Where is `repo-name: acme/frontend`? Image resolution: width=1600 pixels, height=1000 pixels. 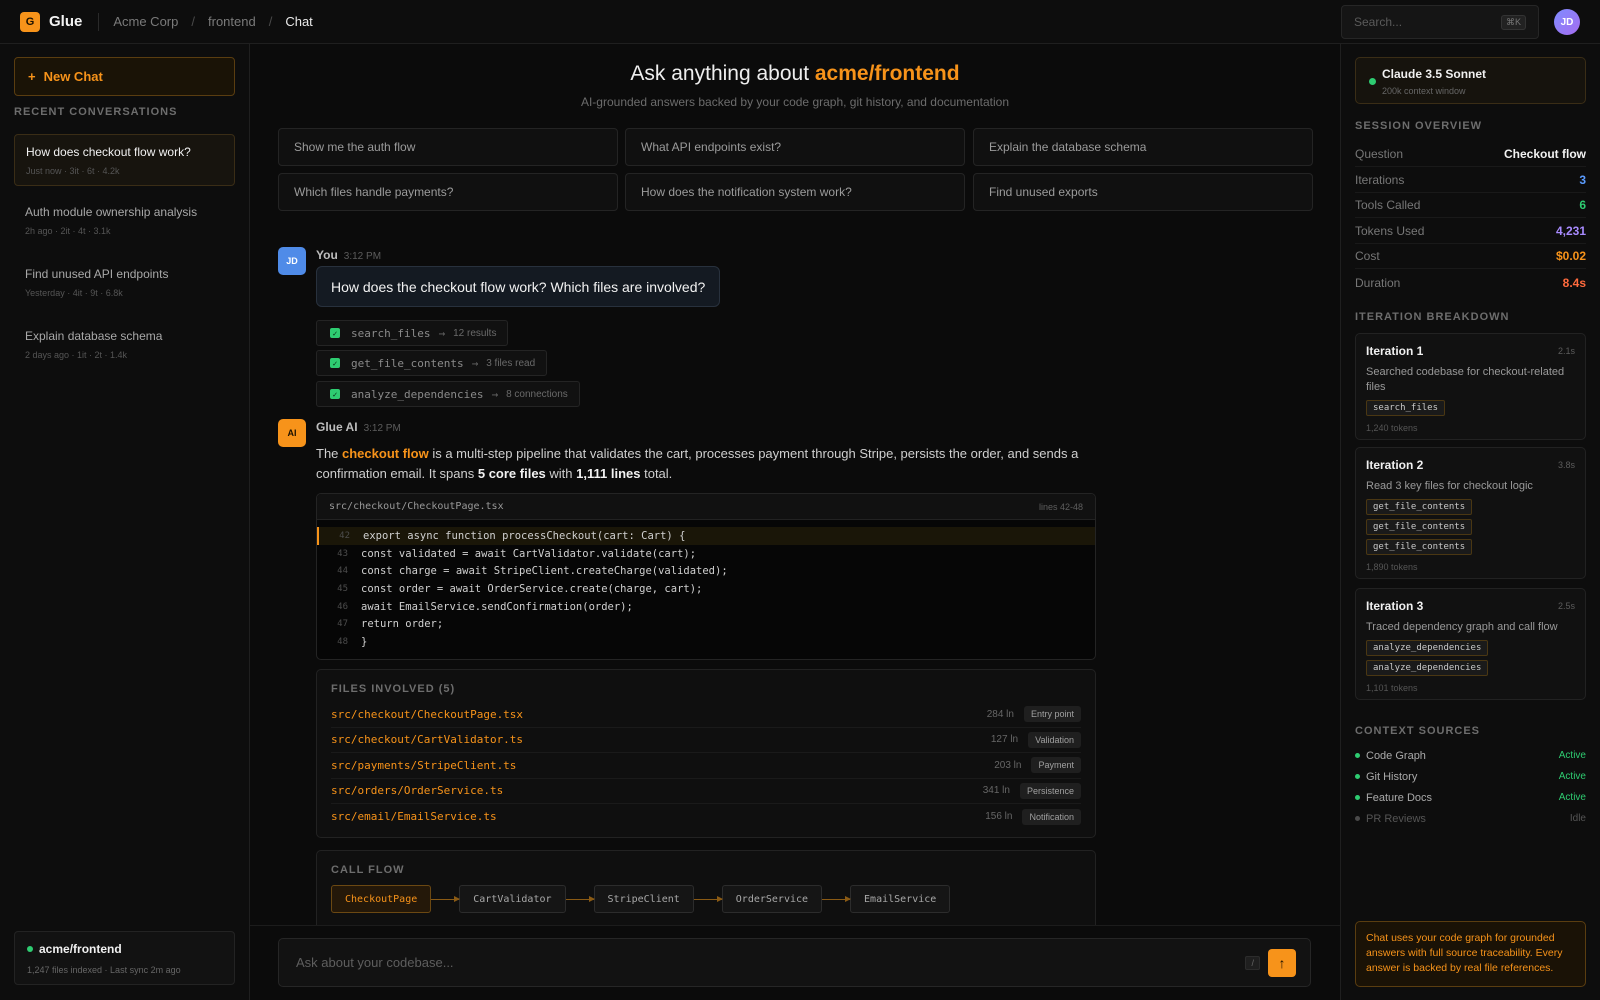
repo-name: acme/frontend is located at coordinates (80, 949).